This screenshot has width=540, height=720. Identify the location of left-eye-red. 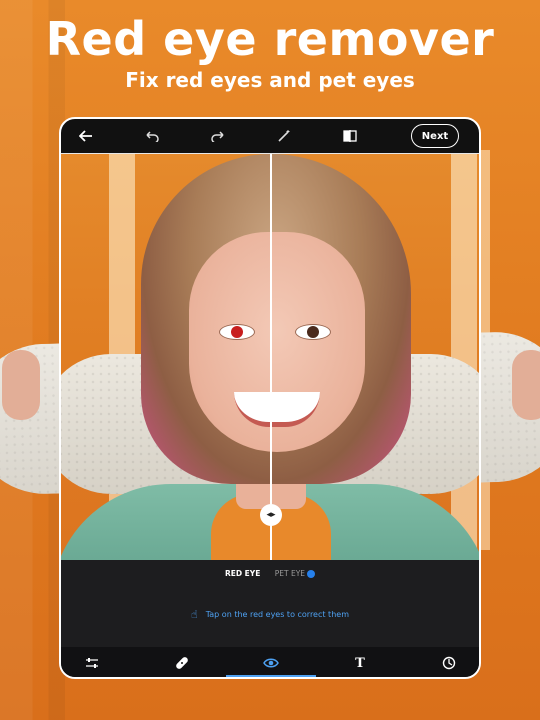
(237, 332).